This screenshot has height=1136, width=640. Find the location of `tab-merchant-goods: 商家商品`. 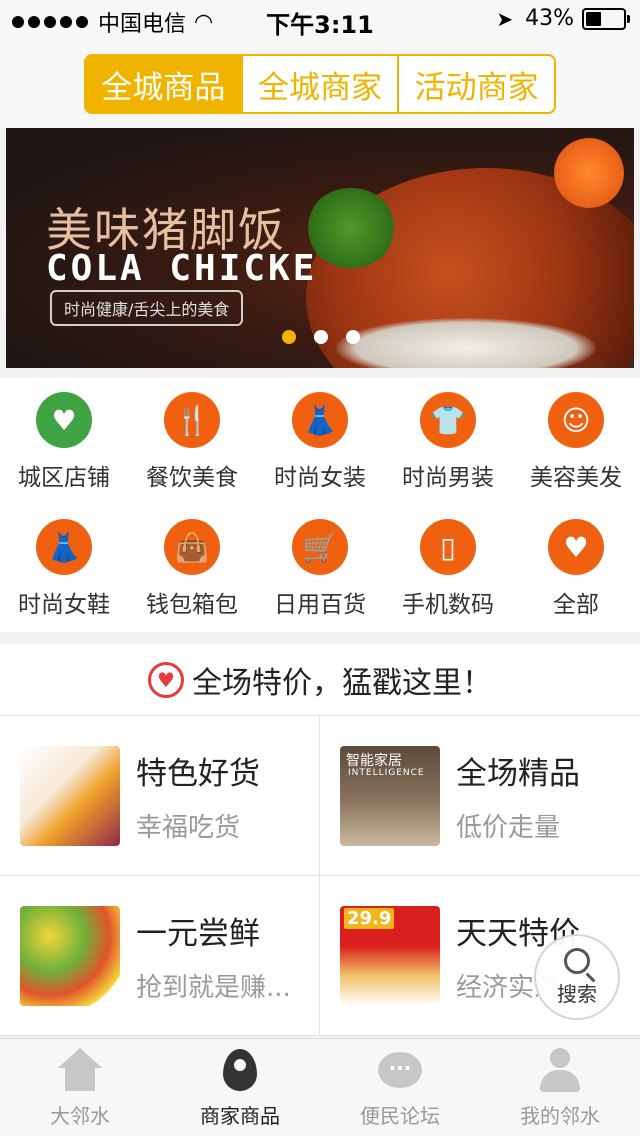

tab-merchant-goods: 商家商品 is located at coordinates (240, 1087).